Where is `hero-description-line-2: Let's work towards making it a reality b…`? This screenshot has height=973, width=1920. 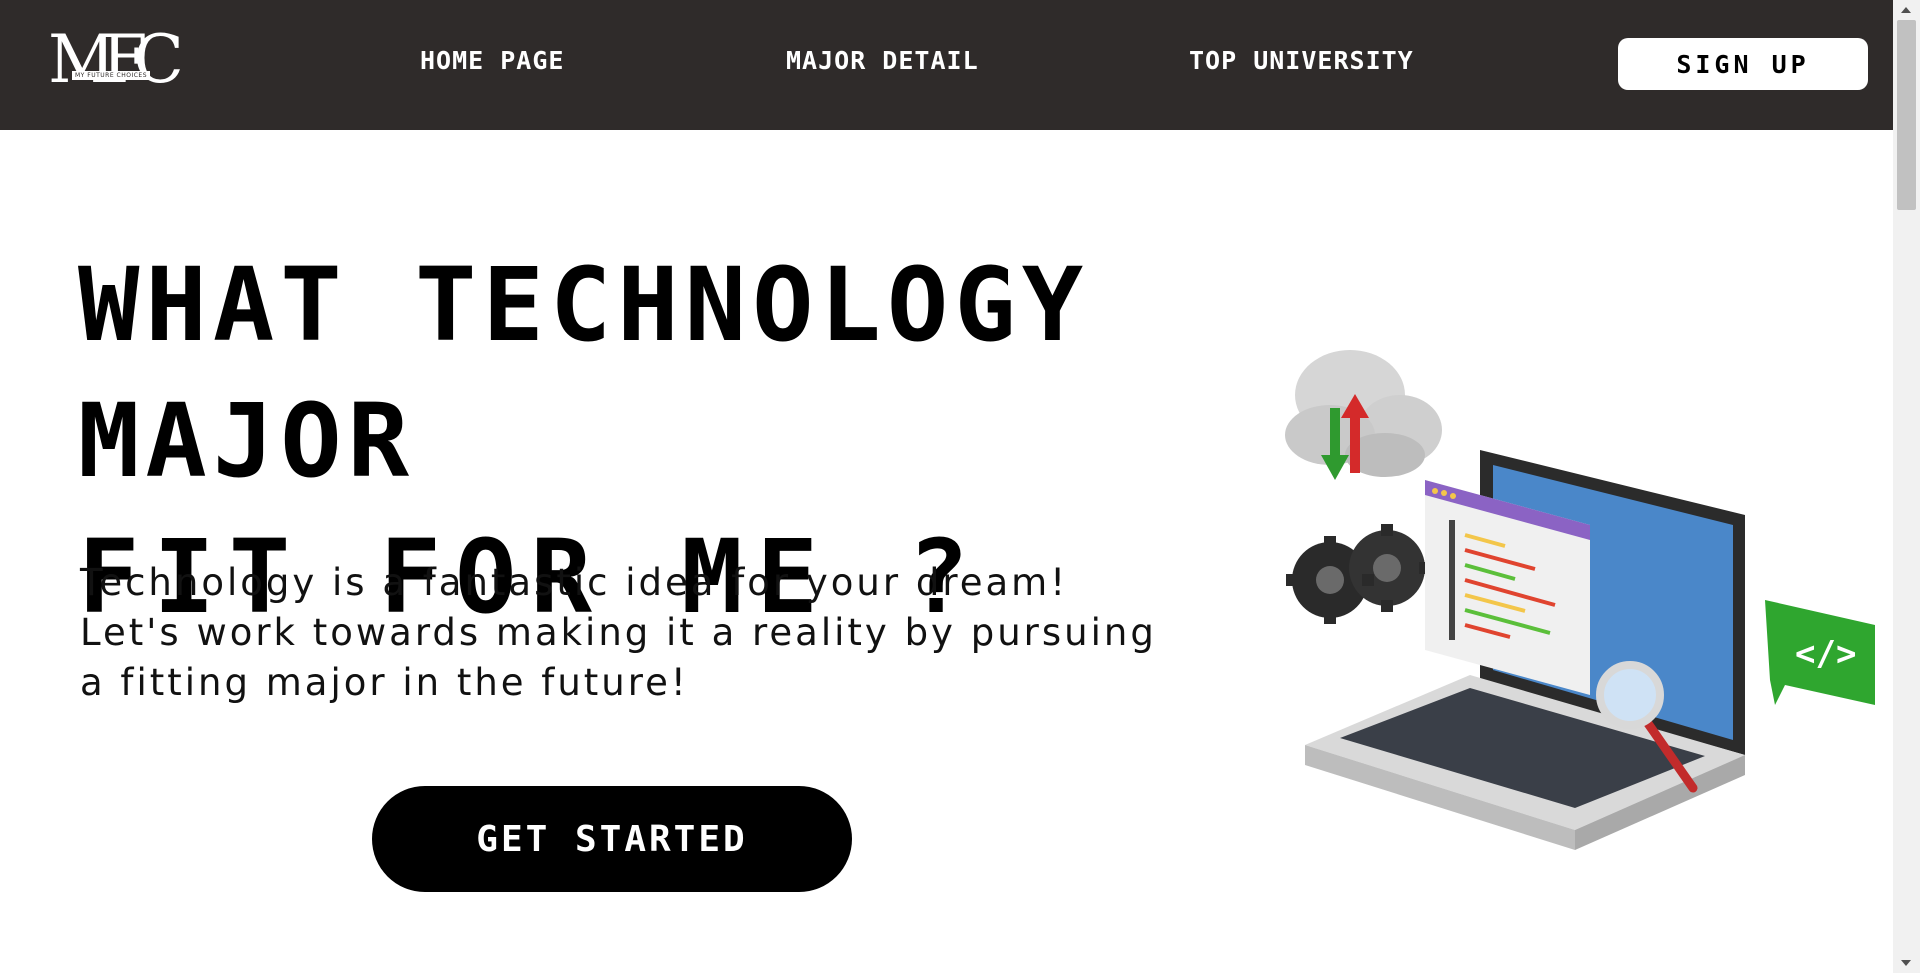 hero-description-line-2: Let's work towards making it a reality b… is located at coordinates (618, 632).